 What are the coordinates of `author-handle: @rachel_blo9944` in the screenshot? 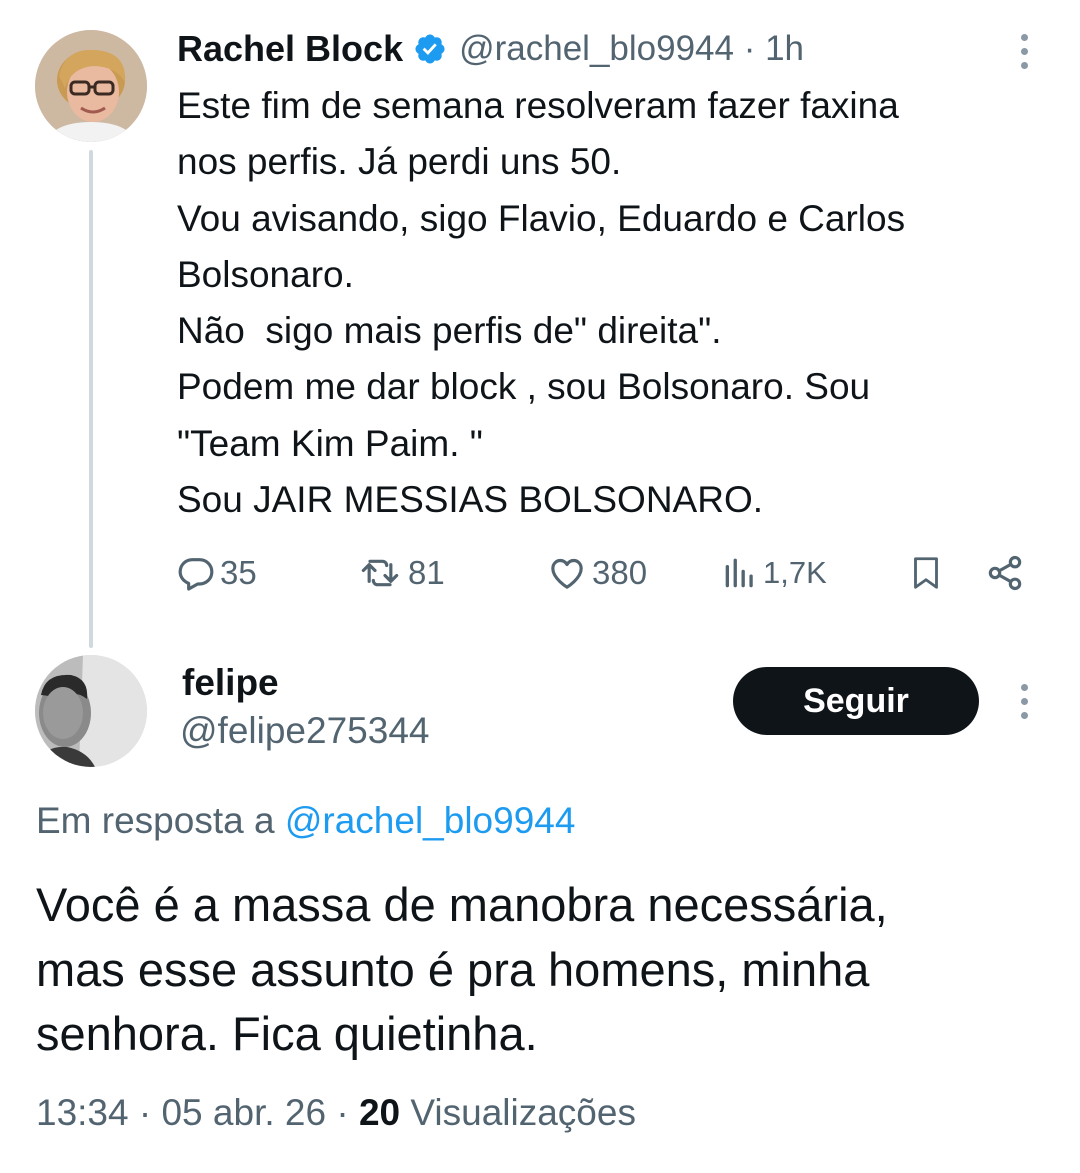 It's located at (596, 49).